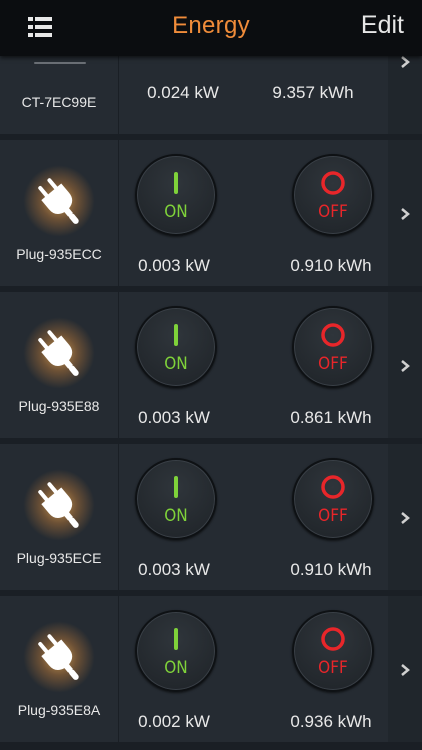  What do you see at coordinates (331, 721) in the screenshot?
I see `energy-value: 0.936 kWh` at bounding box center [331, 721].